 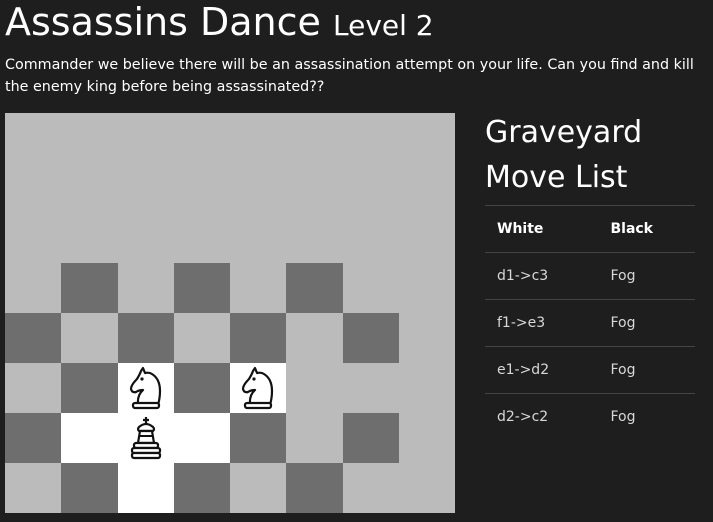 I want to click on white-move: d2->c2, so click(x=542, y=416).